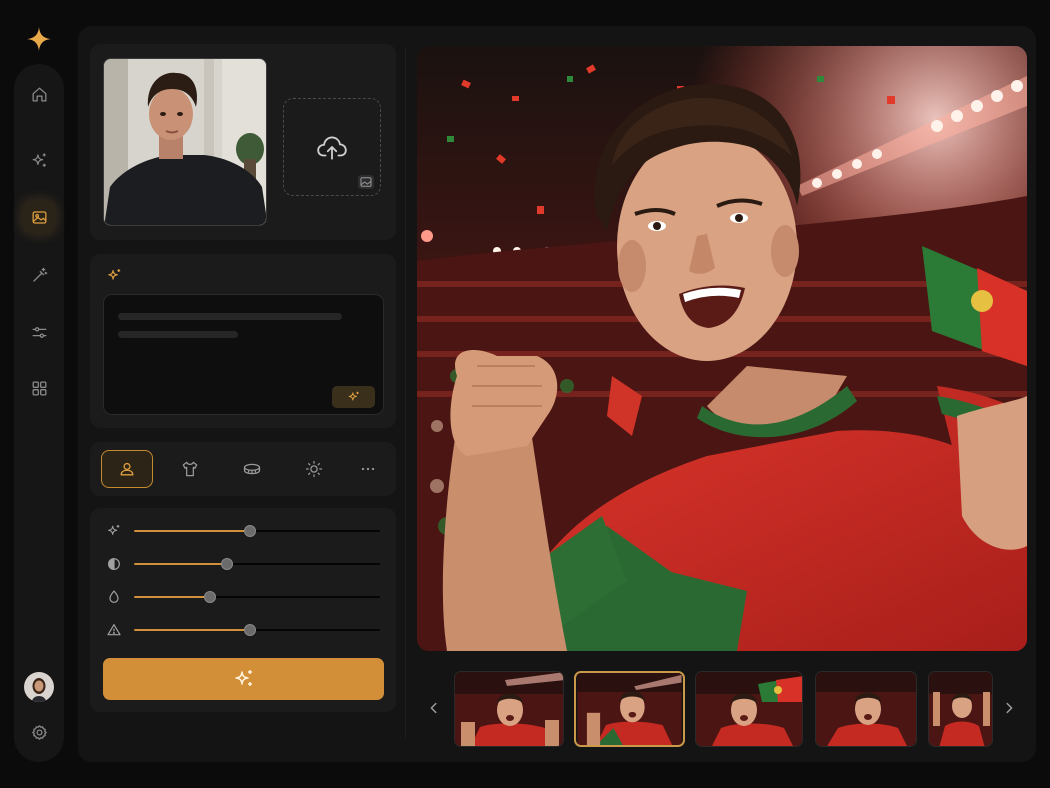 This screenshot has width=1050, height=788. What do you see at coordinates (243, 354) in the screenshot?
I see `prompt-input` at bounding box center [243, 354].